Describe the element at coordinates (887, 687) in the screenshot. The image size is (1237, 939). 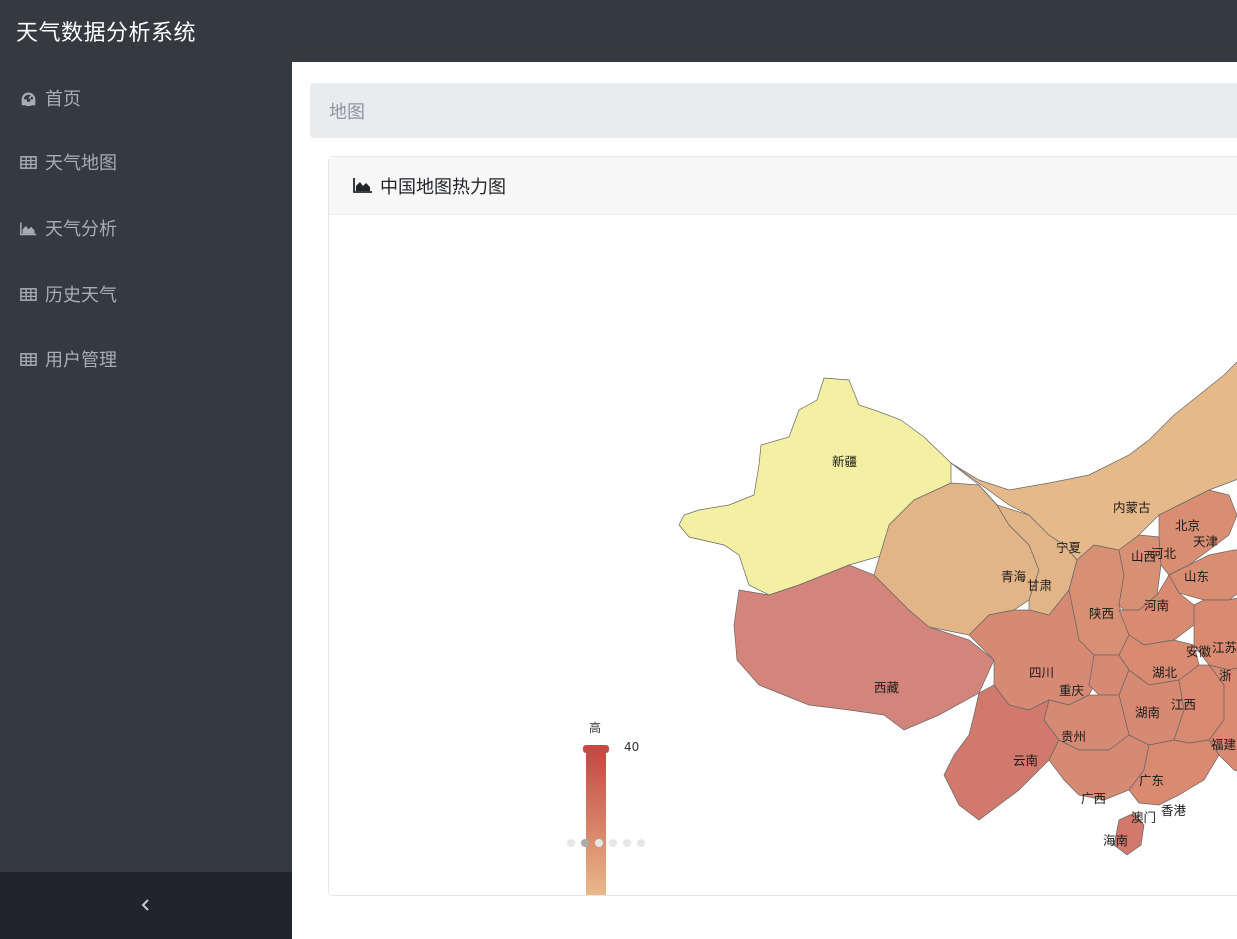
I see `label-tibet: 西藏` at that location.